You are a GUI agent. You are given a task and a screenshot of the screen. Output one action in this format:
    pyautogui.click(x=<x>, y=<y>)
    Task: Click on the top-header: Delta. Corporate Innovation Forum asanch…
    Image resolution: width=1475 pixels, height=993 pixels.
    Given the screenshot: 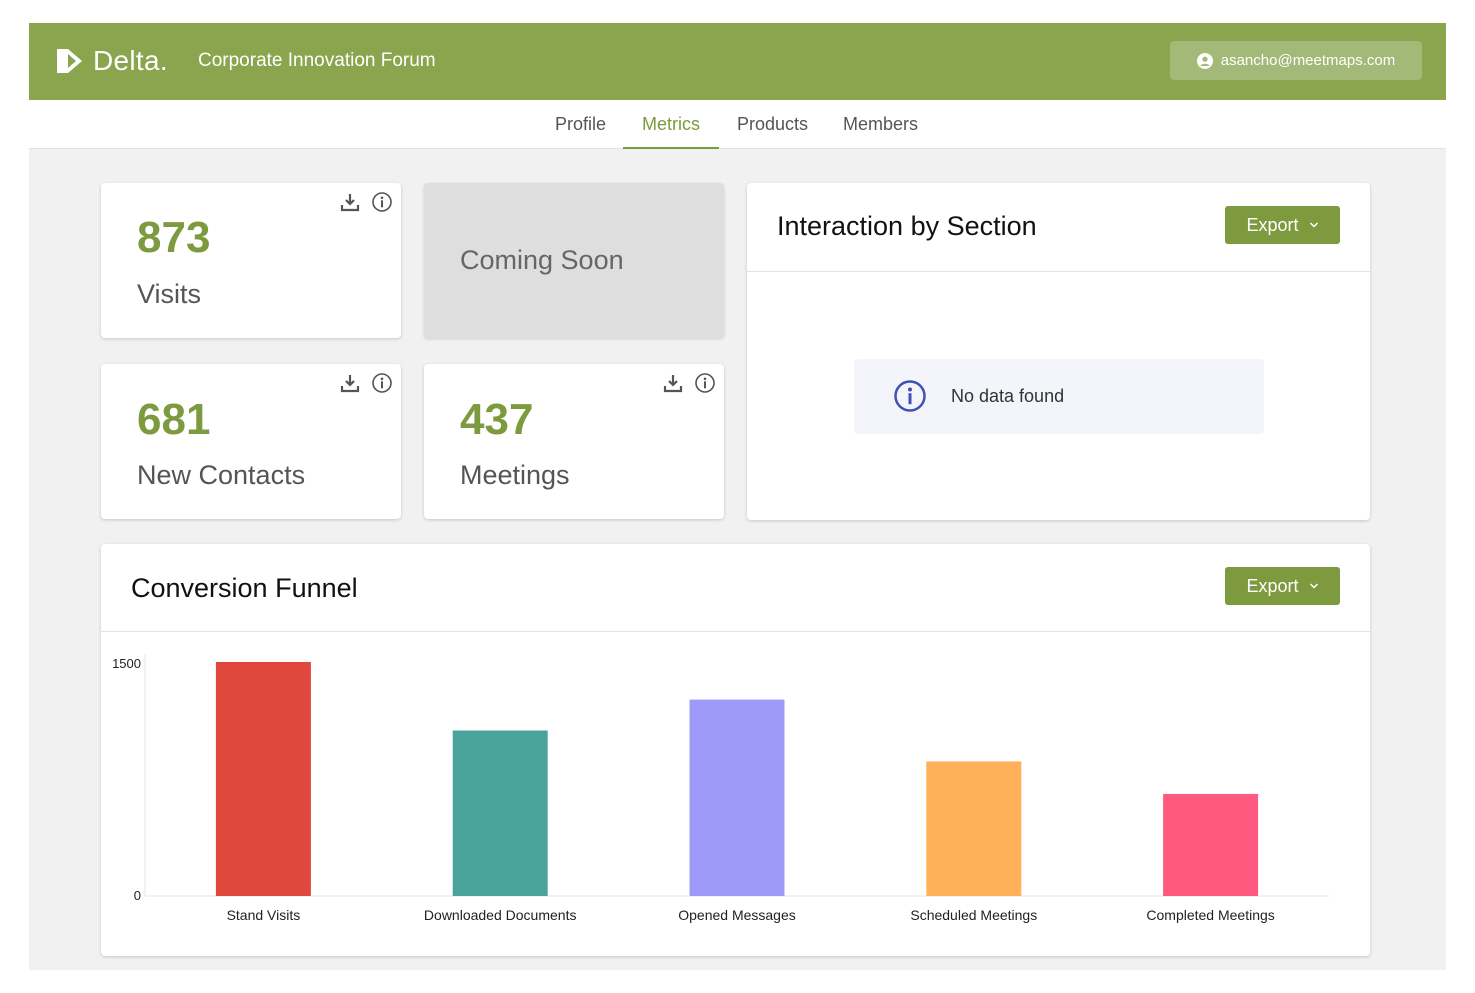 What is the action you would take?
    pyautogui.click(x=737, y=61)
    